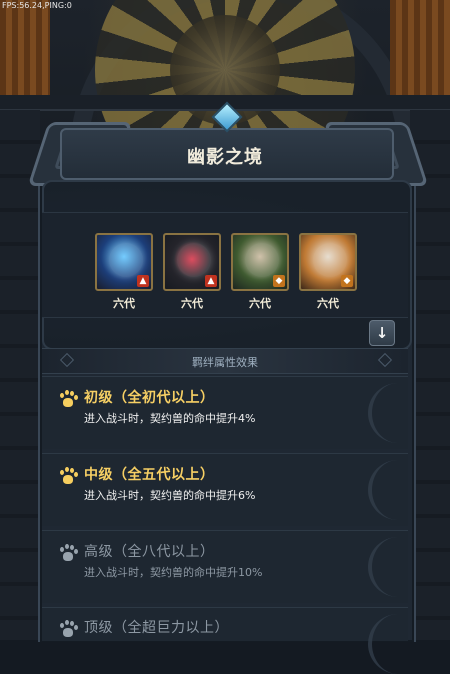 The width and height of the screenshot is (450, 674). Describe the element at coordinates (173, 572) in the screenshot. I see `tier-description: 进入战斗时，契约兽的命中提升10%` at that location.